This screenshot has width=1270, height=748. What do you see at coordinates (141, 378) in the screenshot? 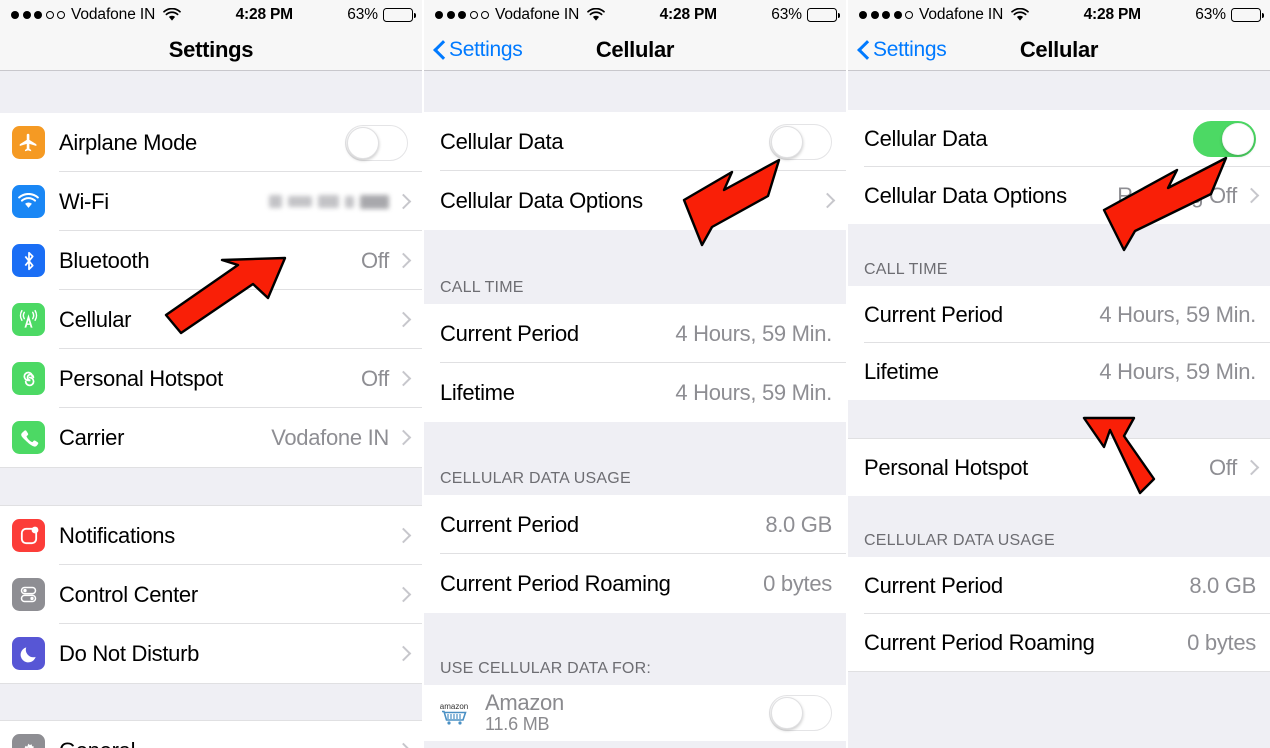
I see `sidebar-item-label: Personal Hotspot` at bounding box center [141, 378].